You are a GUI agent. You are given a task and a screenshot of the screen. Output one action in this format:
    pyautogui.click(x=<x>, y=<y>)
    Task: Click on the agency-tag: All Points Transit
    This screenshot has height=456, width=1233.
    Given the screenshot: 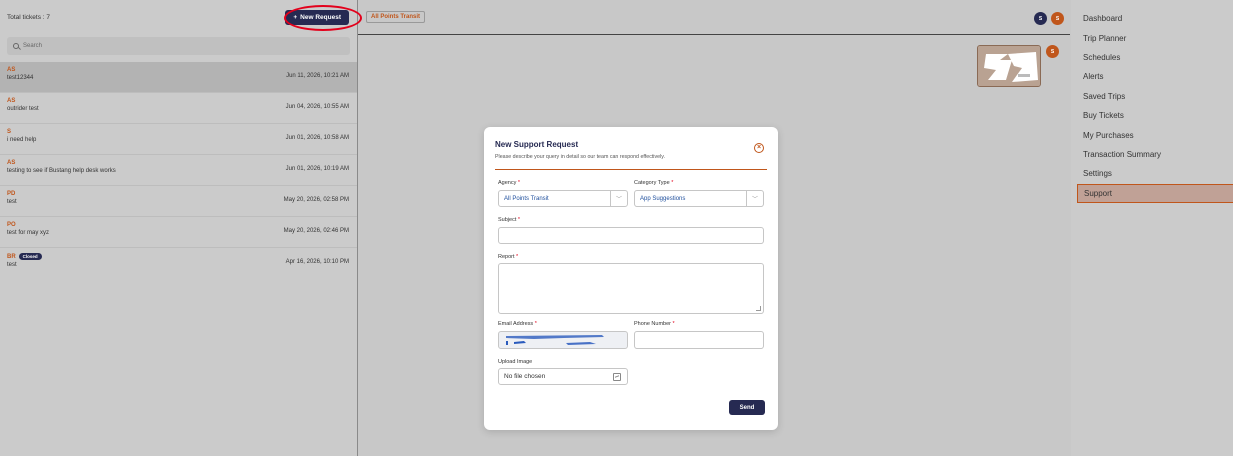 What is the action you would take?
    pyautogui.click(x=396, y=17)
    